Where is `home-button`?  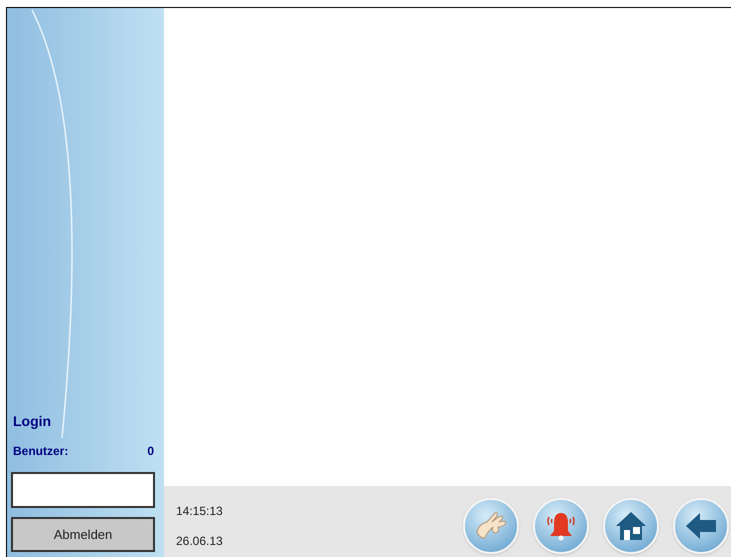
home-button is located at coordinates (631, 526).